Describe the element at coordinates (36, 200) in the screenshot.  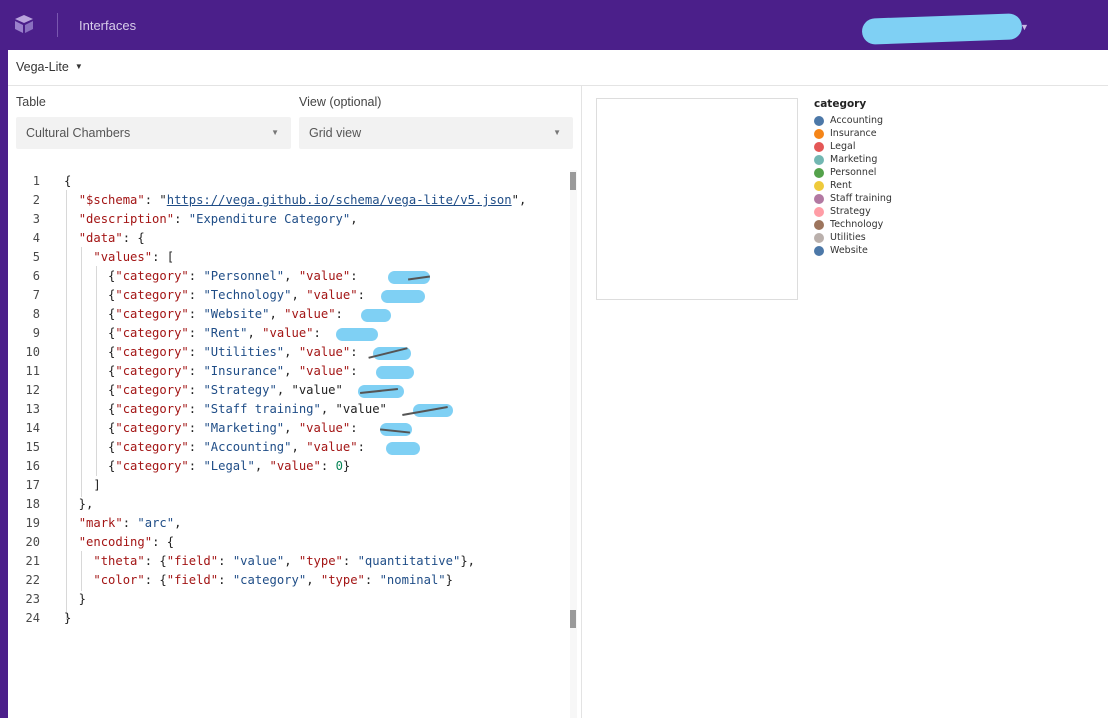
I see `line-number: 2` at that location.